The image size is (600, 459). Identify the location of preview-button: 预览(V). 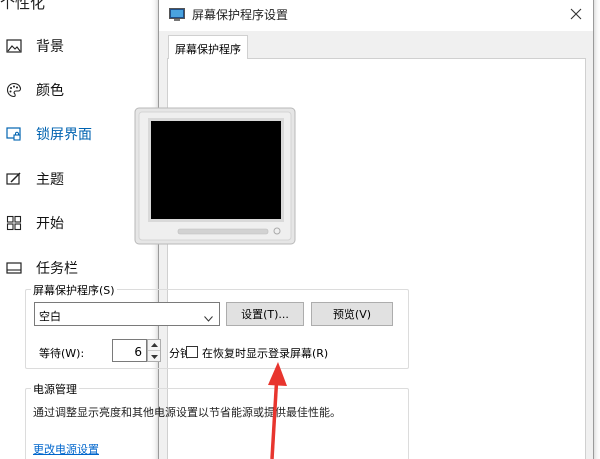
(352, 314).